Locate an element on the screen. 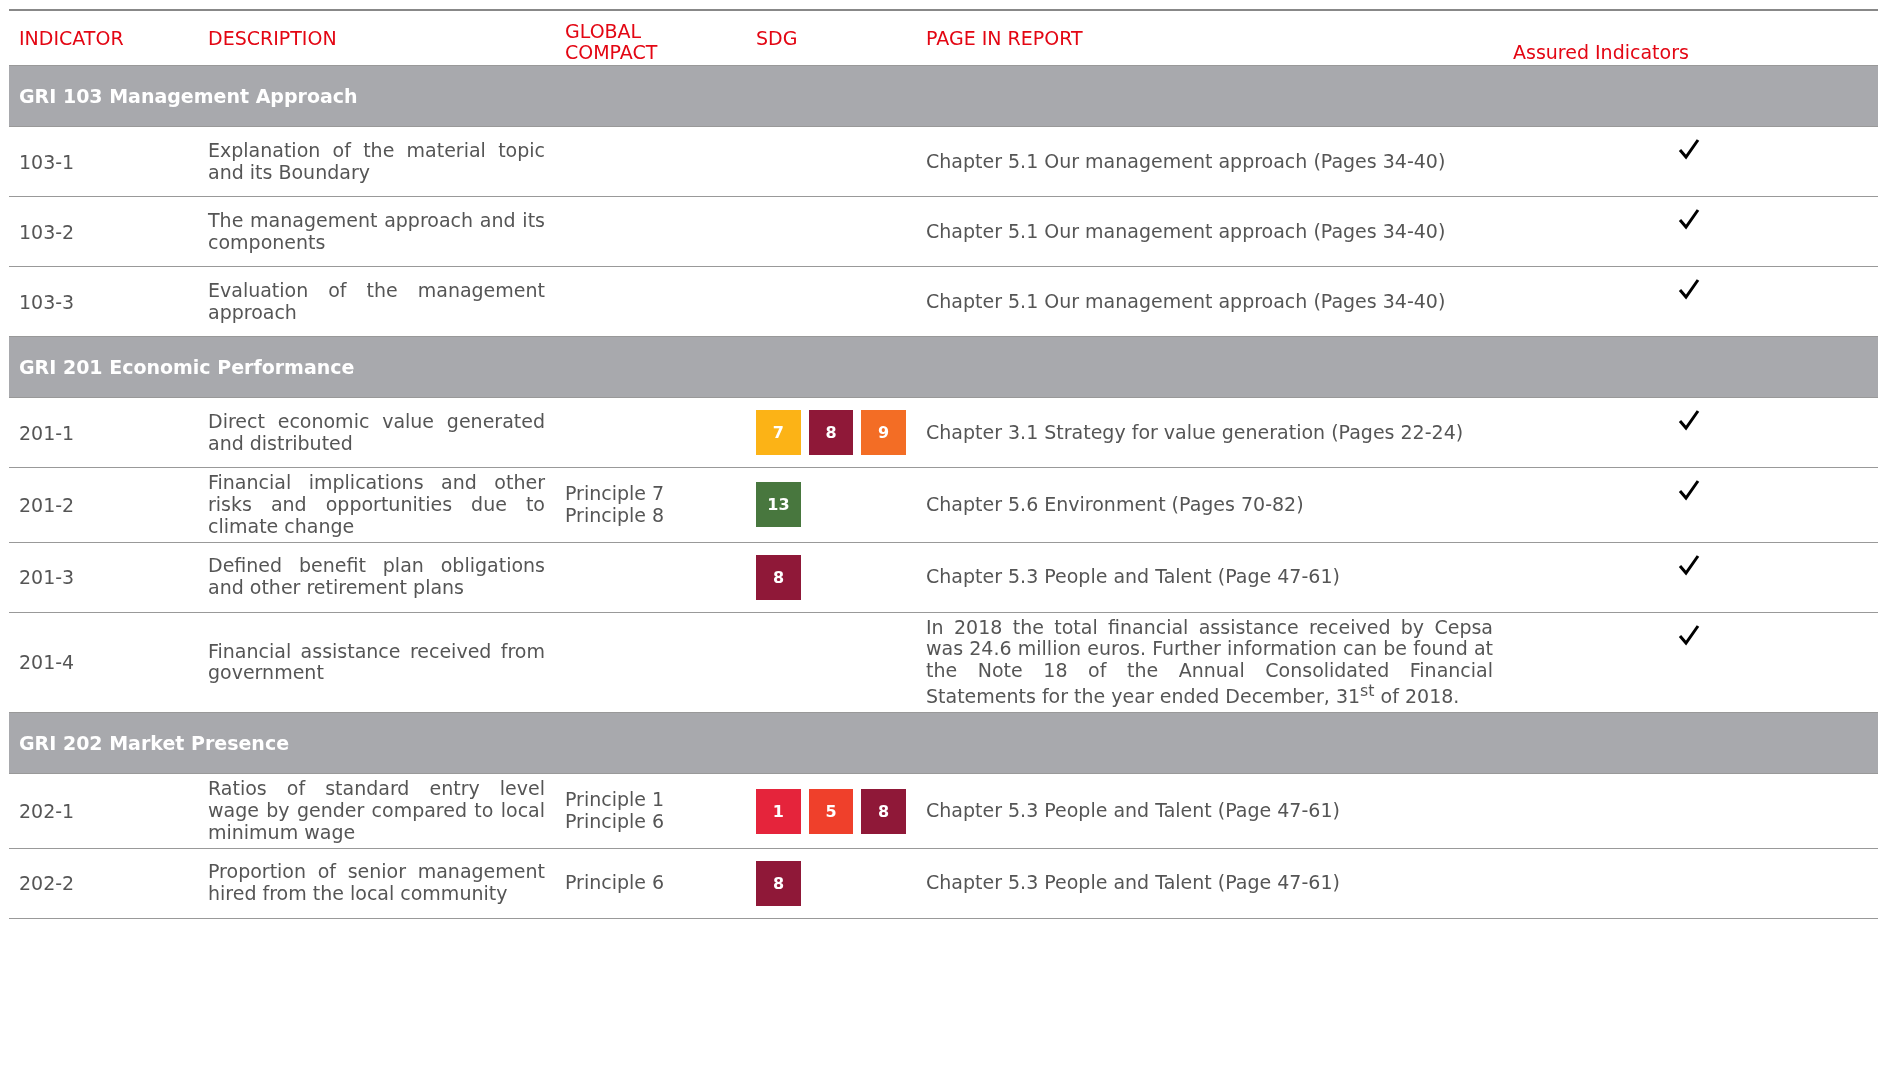 This screenshot has height=1083, width=1878. description-text: The management approach and its components is located at coordinates (376, 231).